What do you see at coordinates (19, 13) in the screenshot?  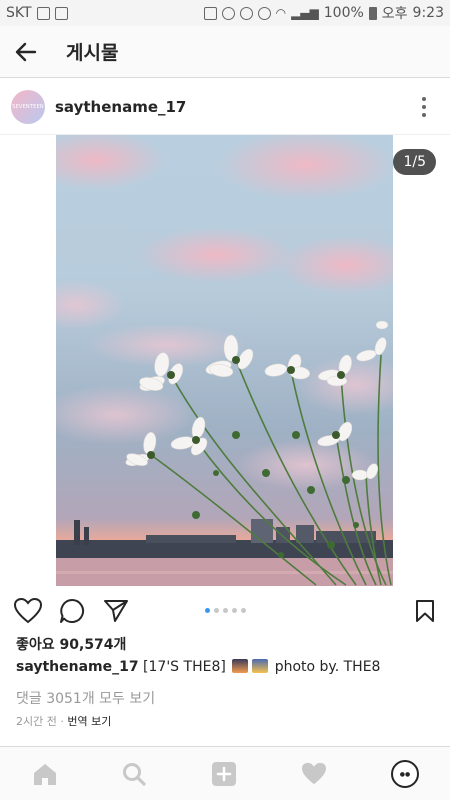 I see `carrier-label: SKT` at bounding box center [19, 13].